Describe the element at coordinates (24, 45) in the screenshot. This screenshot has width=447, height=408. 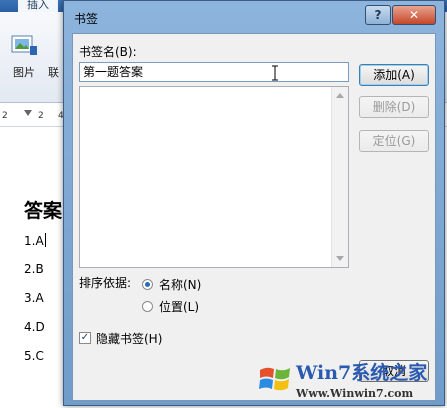
I see `picture-icon` at that location.